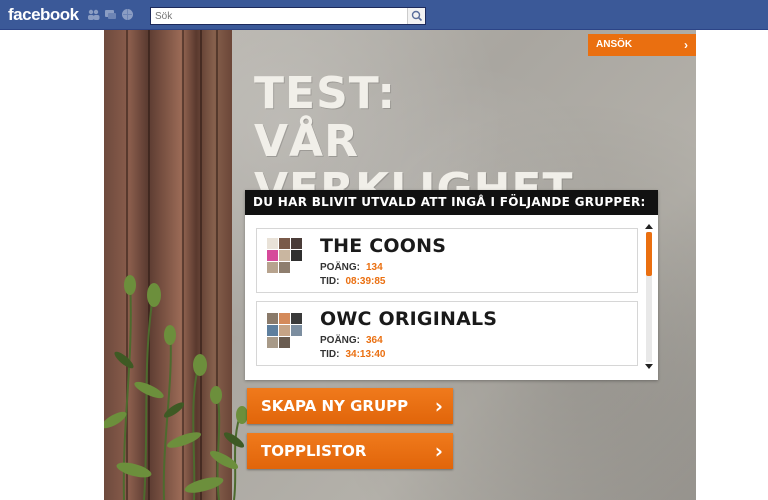 The width and height of the screenshot is (768, 500). I want to click on search-button, so click(416, 16).